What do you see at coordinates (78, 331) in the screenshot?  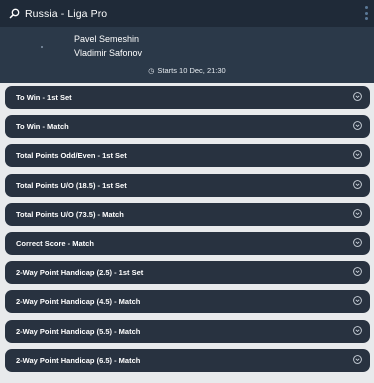 I see `market-label: 2-Way Point Handicap (5.5) - Match` at bounding box center [78, 331].